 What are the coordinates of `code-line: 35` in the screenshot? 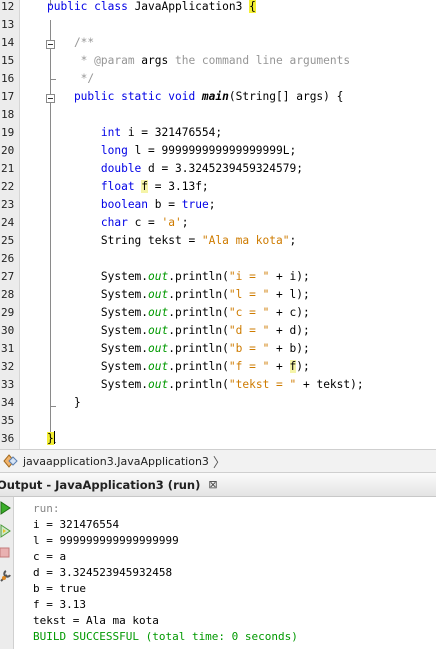 It's located at (218, 421).